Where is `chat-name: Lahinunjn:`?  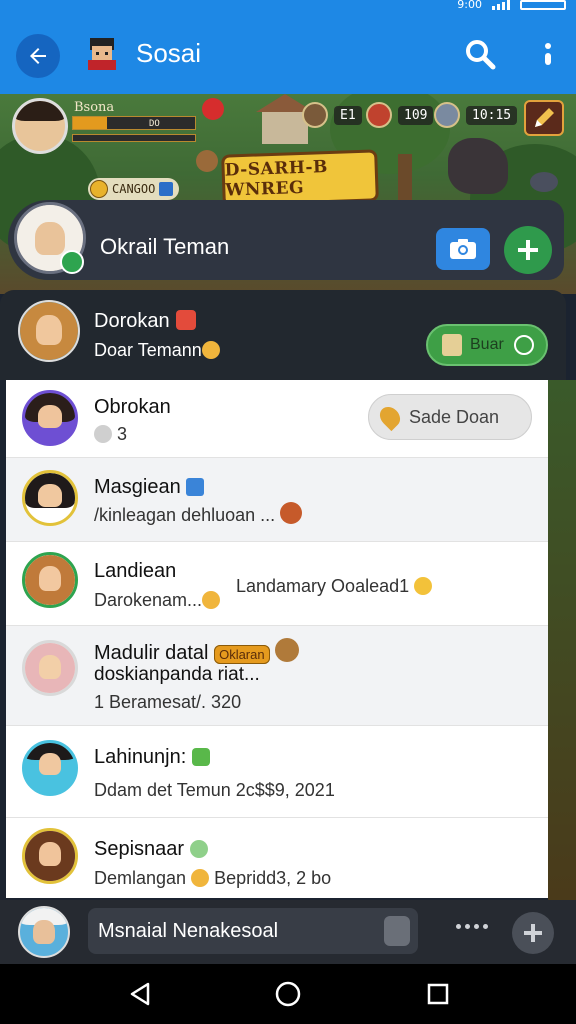
chat-name: Lahinunjn: is located at coordinates (152, 757).